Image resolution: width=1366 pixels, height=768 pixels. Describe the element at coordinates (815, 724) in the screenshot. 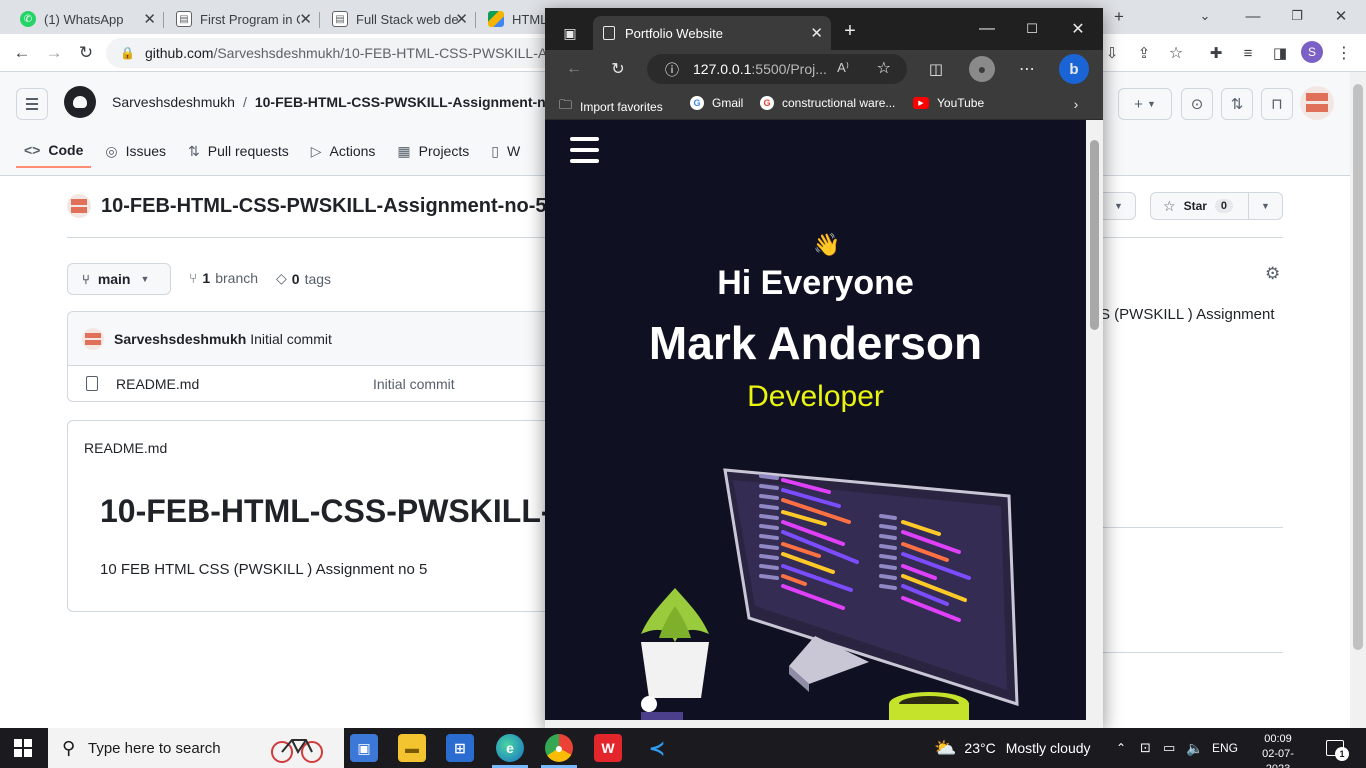

I see `horizontal-scrollbar` at that location.